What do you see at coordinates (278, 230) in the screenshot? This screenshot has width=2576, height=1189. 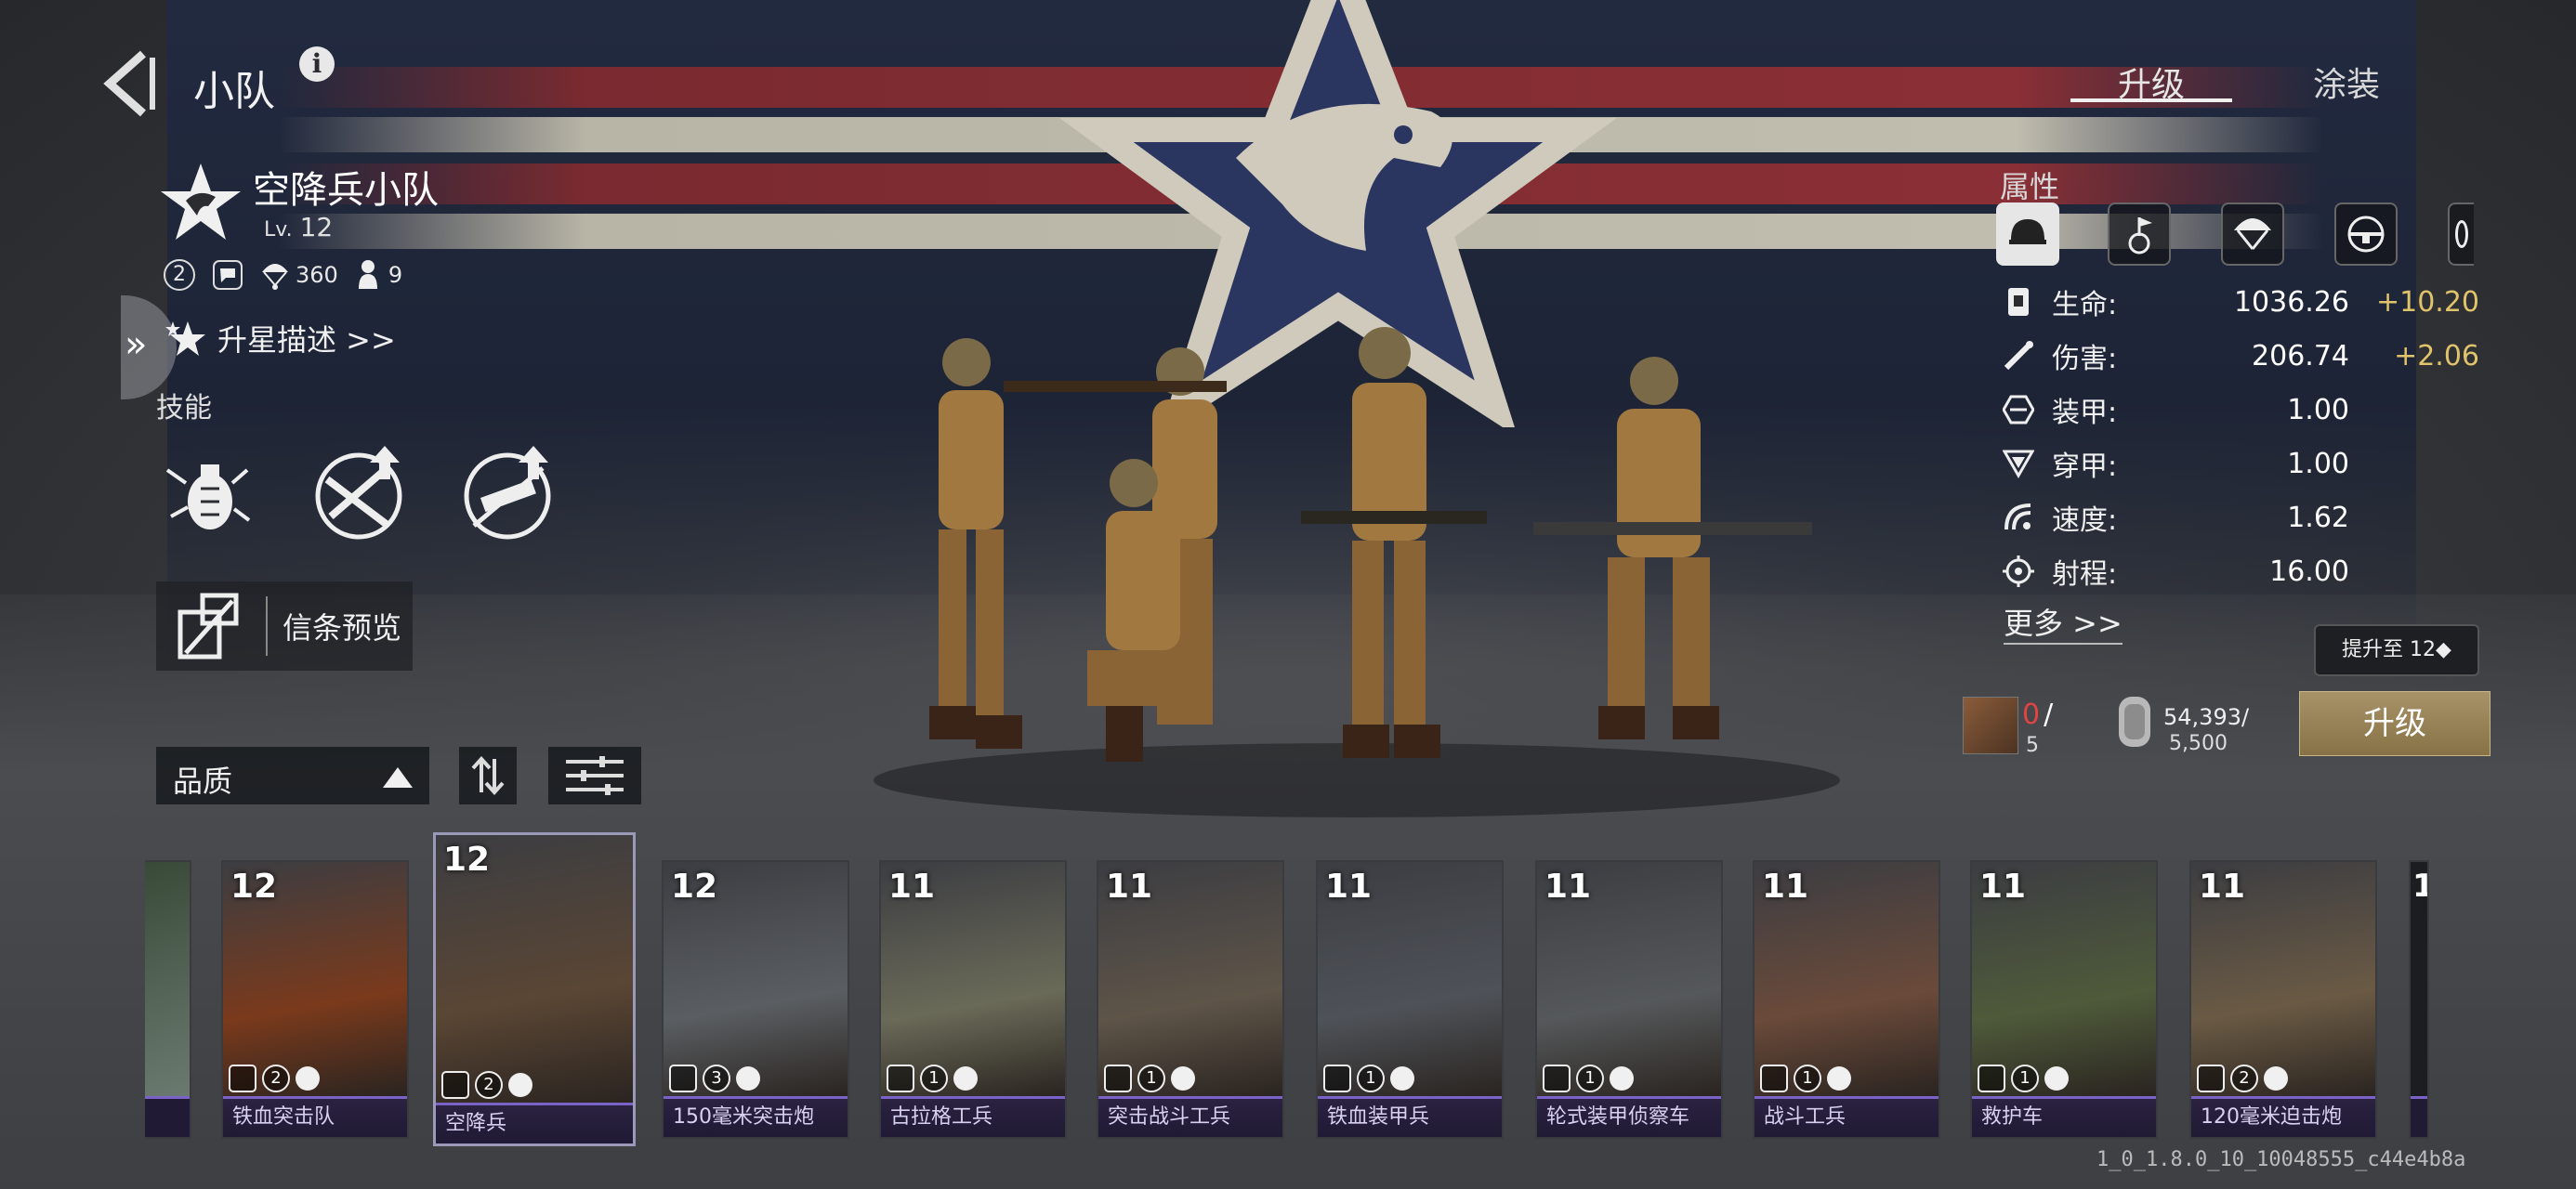 I see `level-prefix: Lv.` at bounding box center [278, 230].